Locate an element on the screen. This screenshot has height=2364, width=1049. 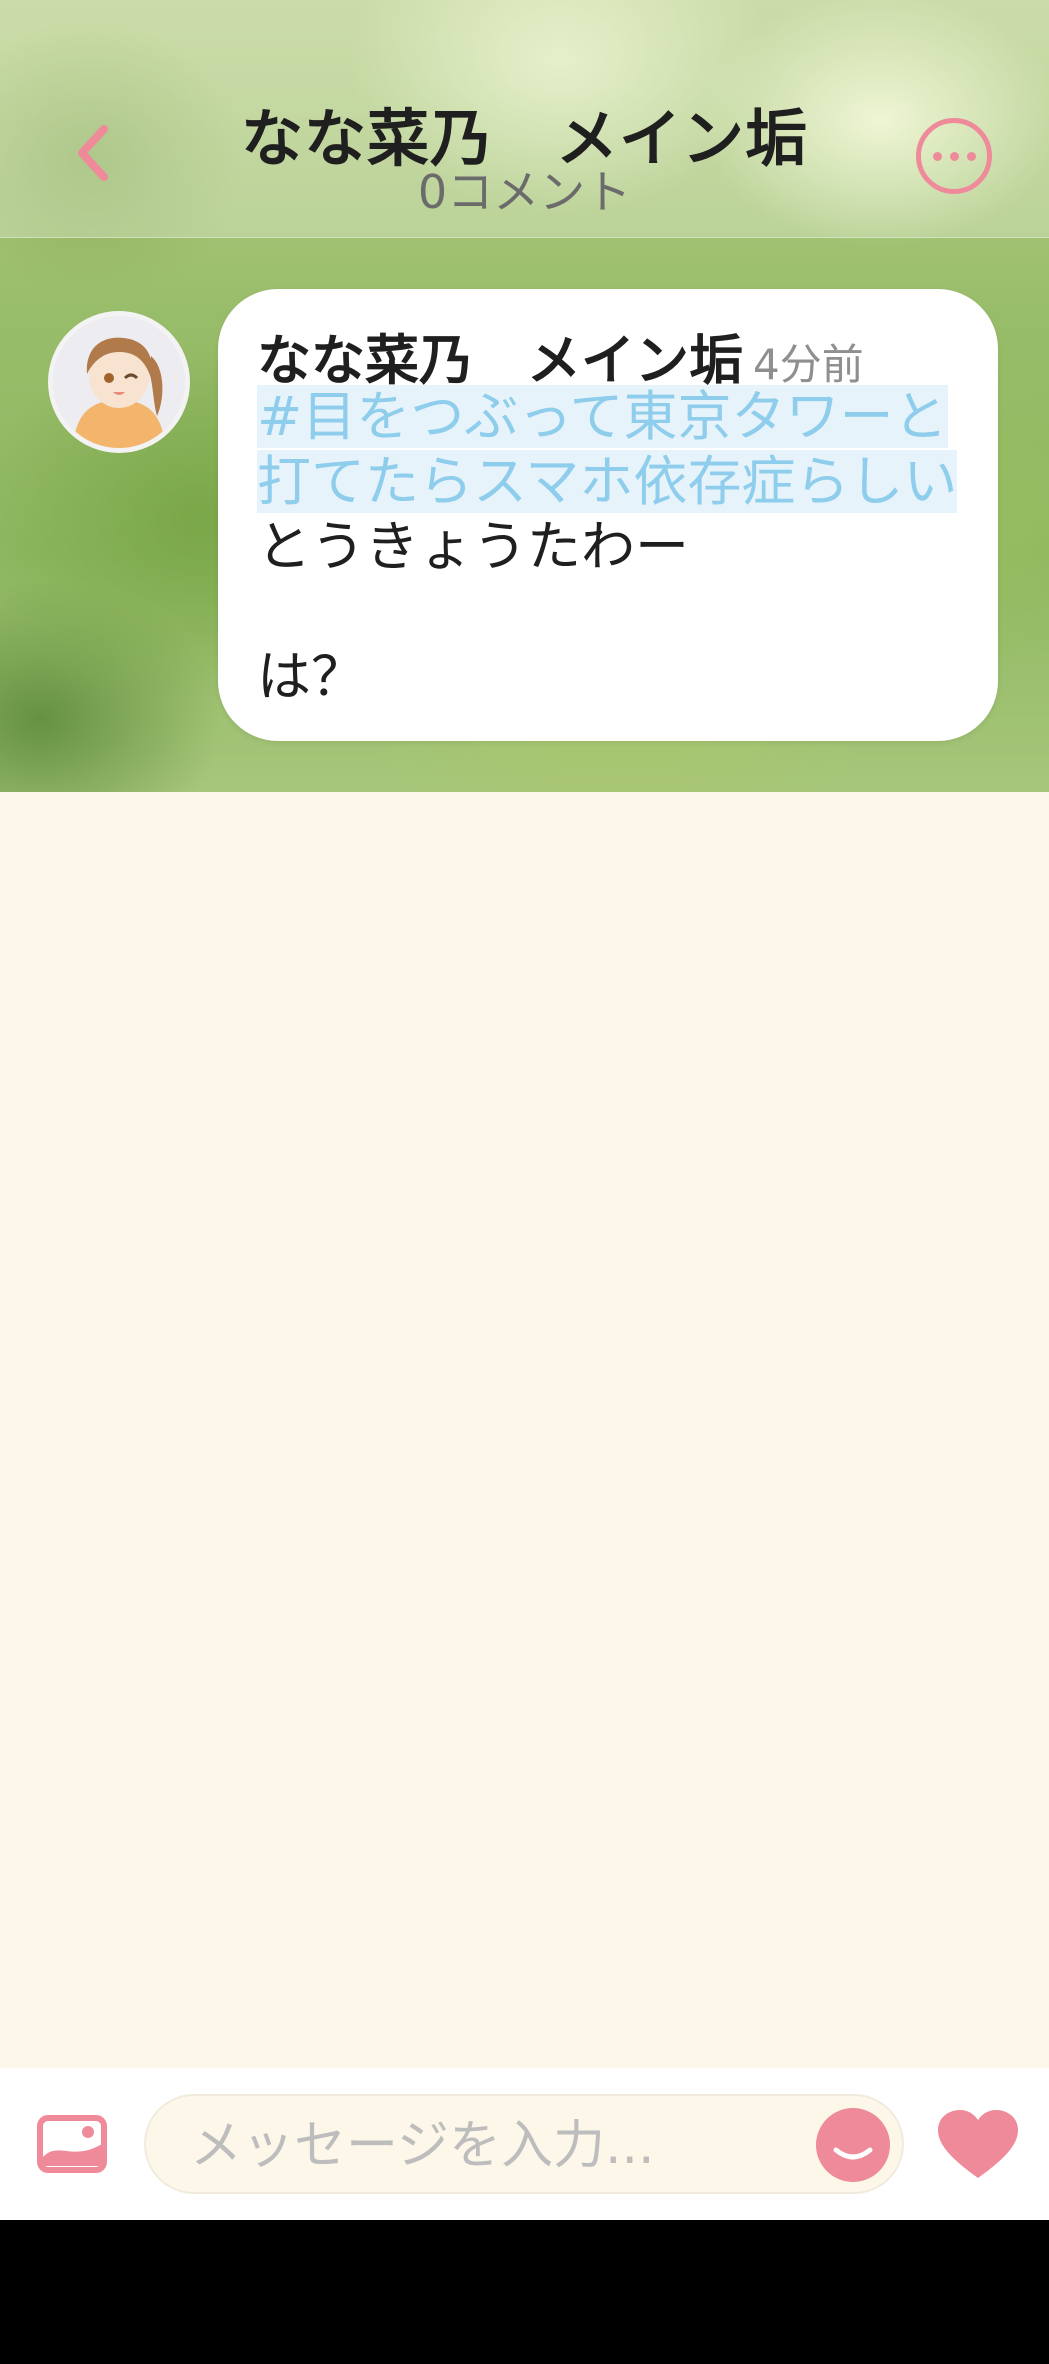
avatar-illustration is located at coordinates (119, 382).